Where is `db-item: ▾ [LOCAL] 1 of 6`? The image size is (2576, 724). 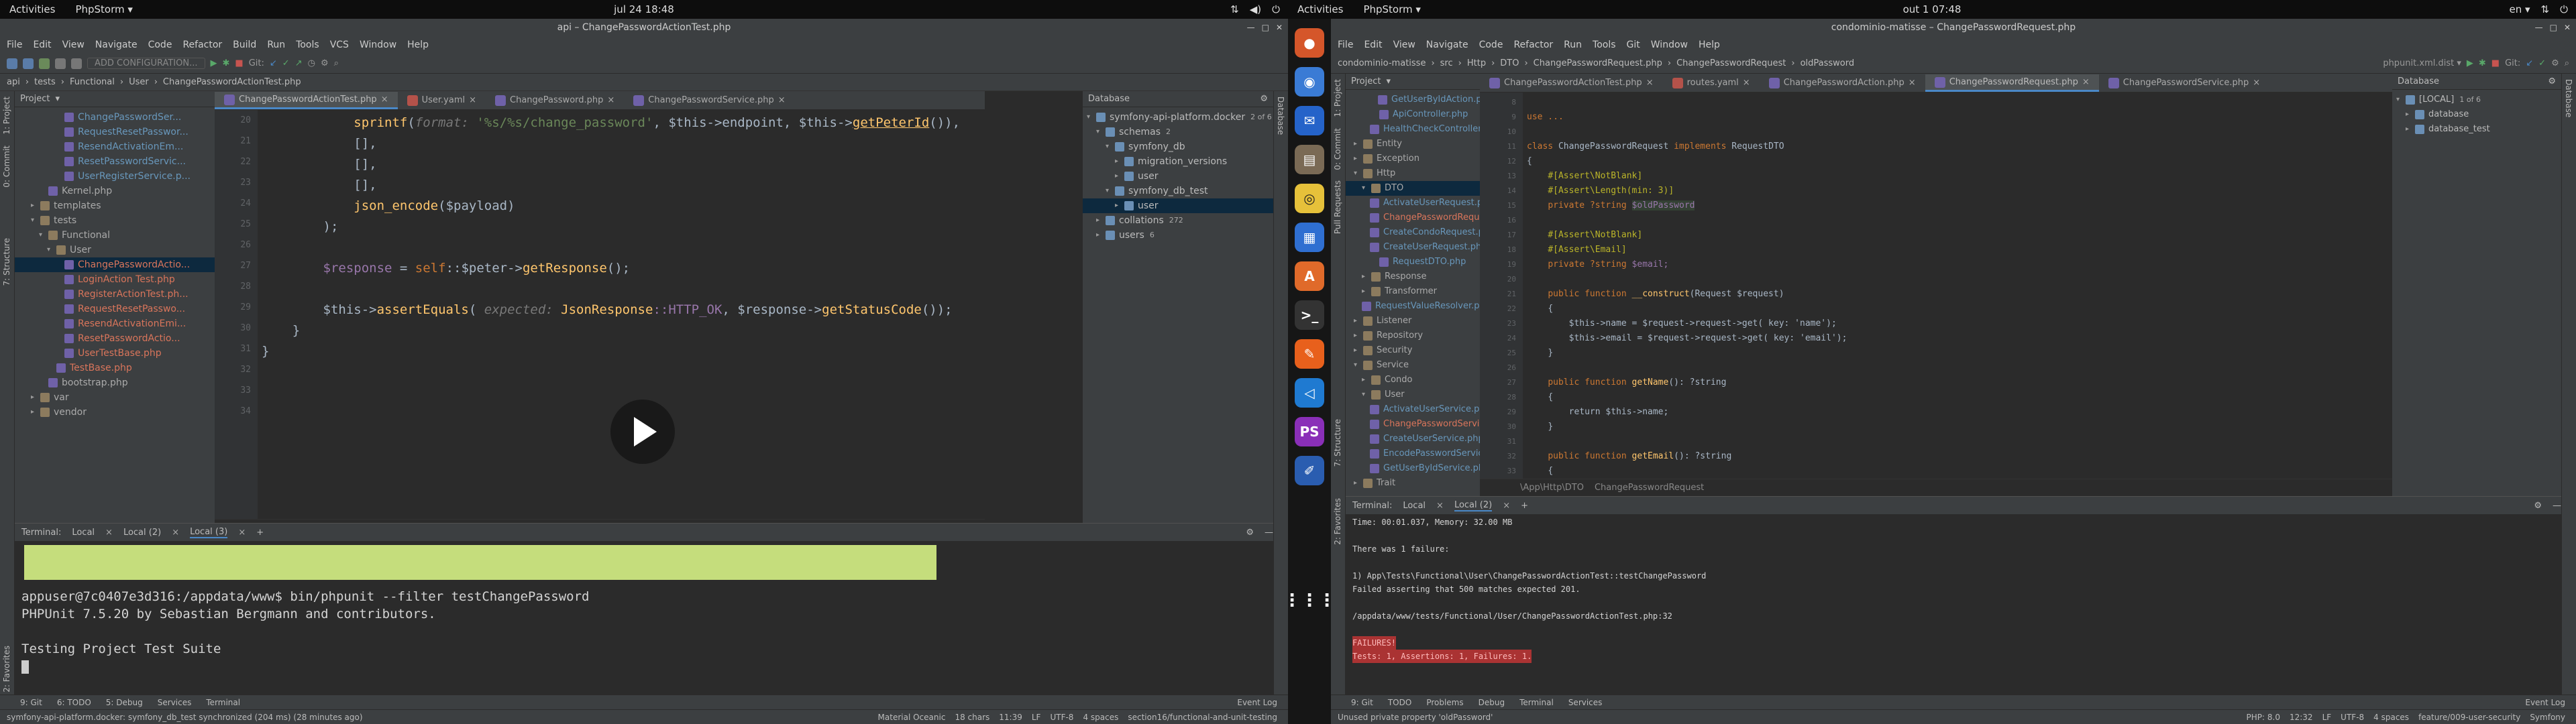
db-item: ▾ [LOCAL] 1 of 6 is located at coordinates (2476, 100).